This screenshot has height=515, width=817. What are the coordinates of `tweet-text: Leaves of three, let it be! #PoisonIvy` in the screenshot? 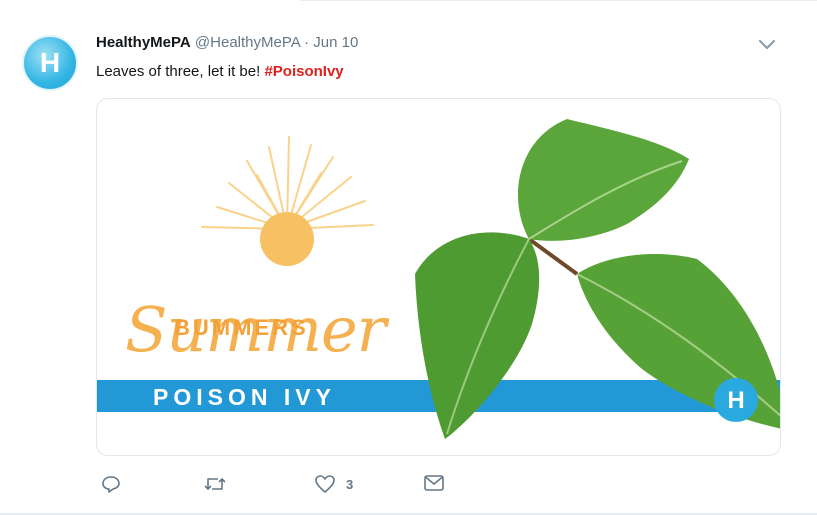 It's located at (220, 71).